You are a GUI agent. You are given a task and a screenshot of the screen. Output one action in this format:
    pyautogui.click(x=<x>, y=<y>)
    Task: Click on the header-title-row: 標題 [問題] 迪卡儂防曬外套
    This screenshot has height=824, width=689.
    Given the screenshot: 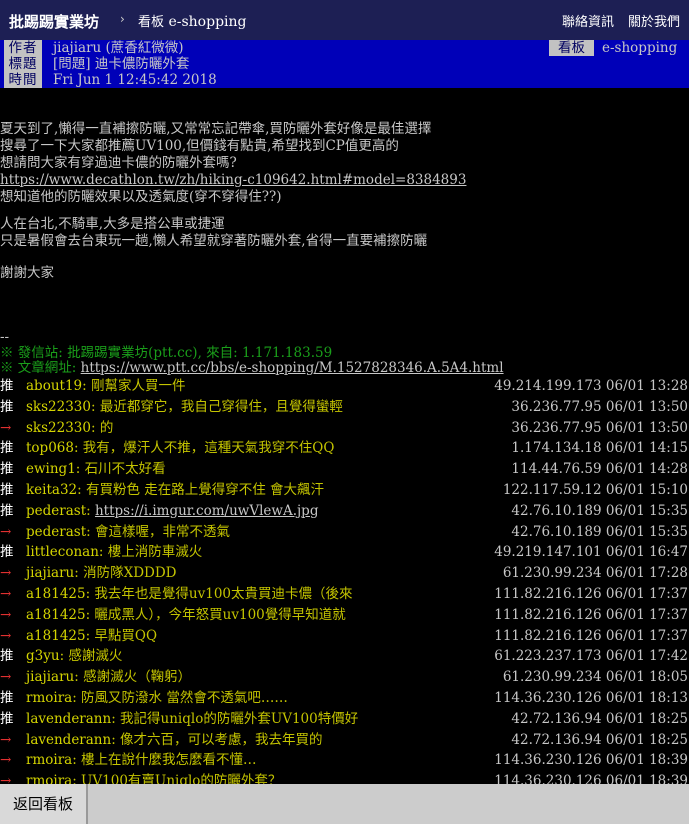 What is the action you would take?
    pyautogui.click(x=344, y=64)
    